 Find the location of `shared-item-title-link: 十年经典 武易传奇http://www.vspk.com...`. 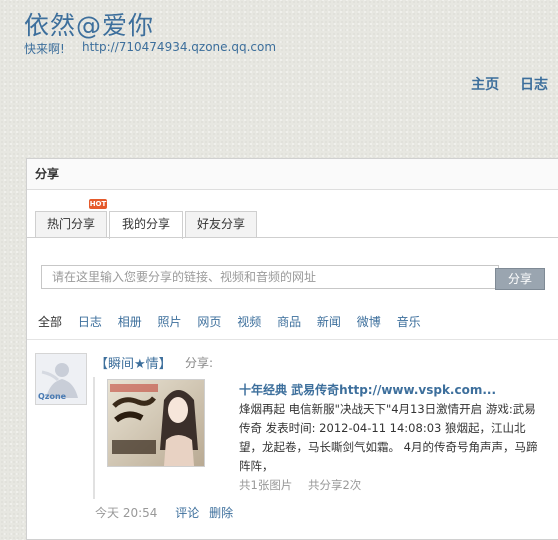

shared-item-title-link: 十年经典 武易传奇http://www.vspk.com... is located at coordinates (367, 389).